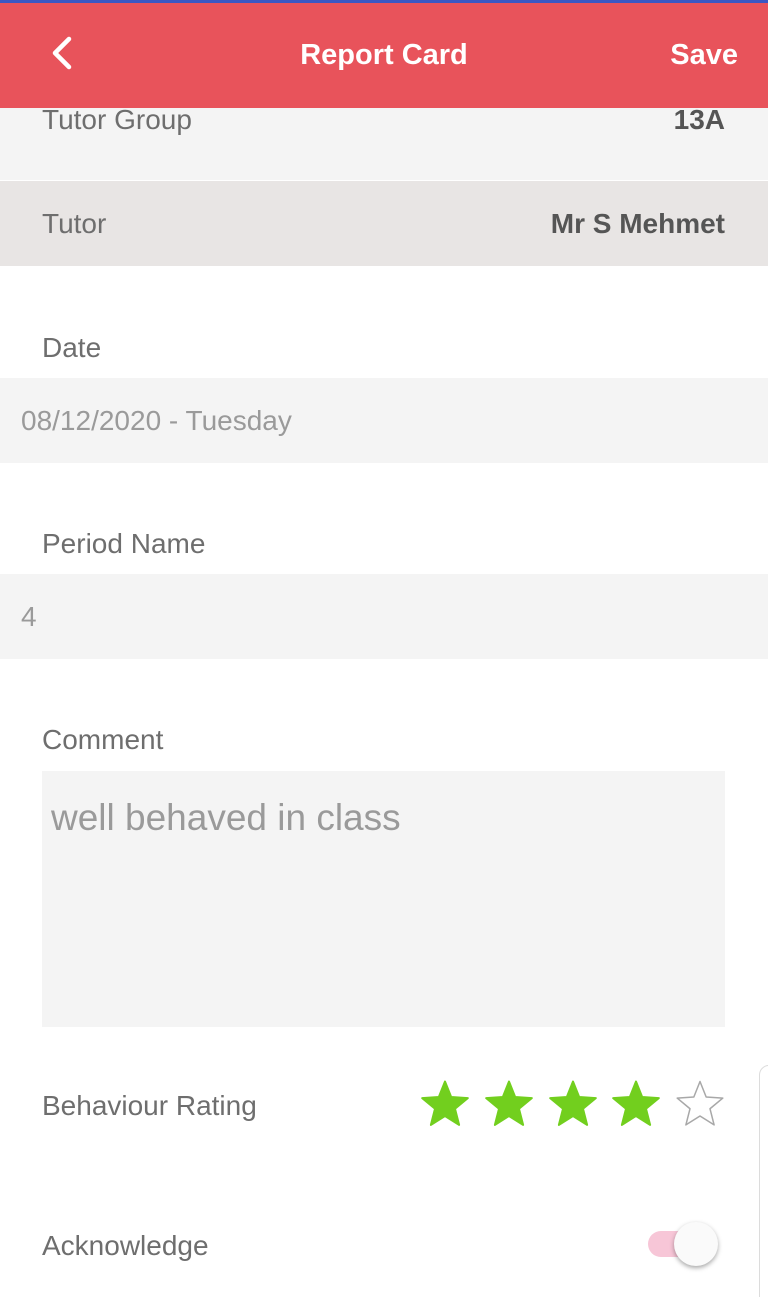 Image resolution: width=768 pixels, height=1297 pixels. Describe the element at coordinates (381, 420) in the screenshot. I see `date-field` at that location.